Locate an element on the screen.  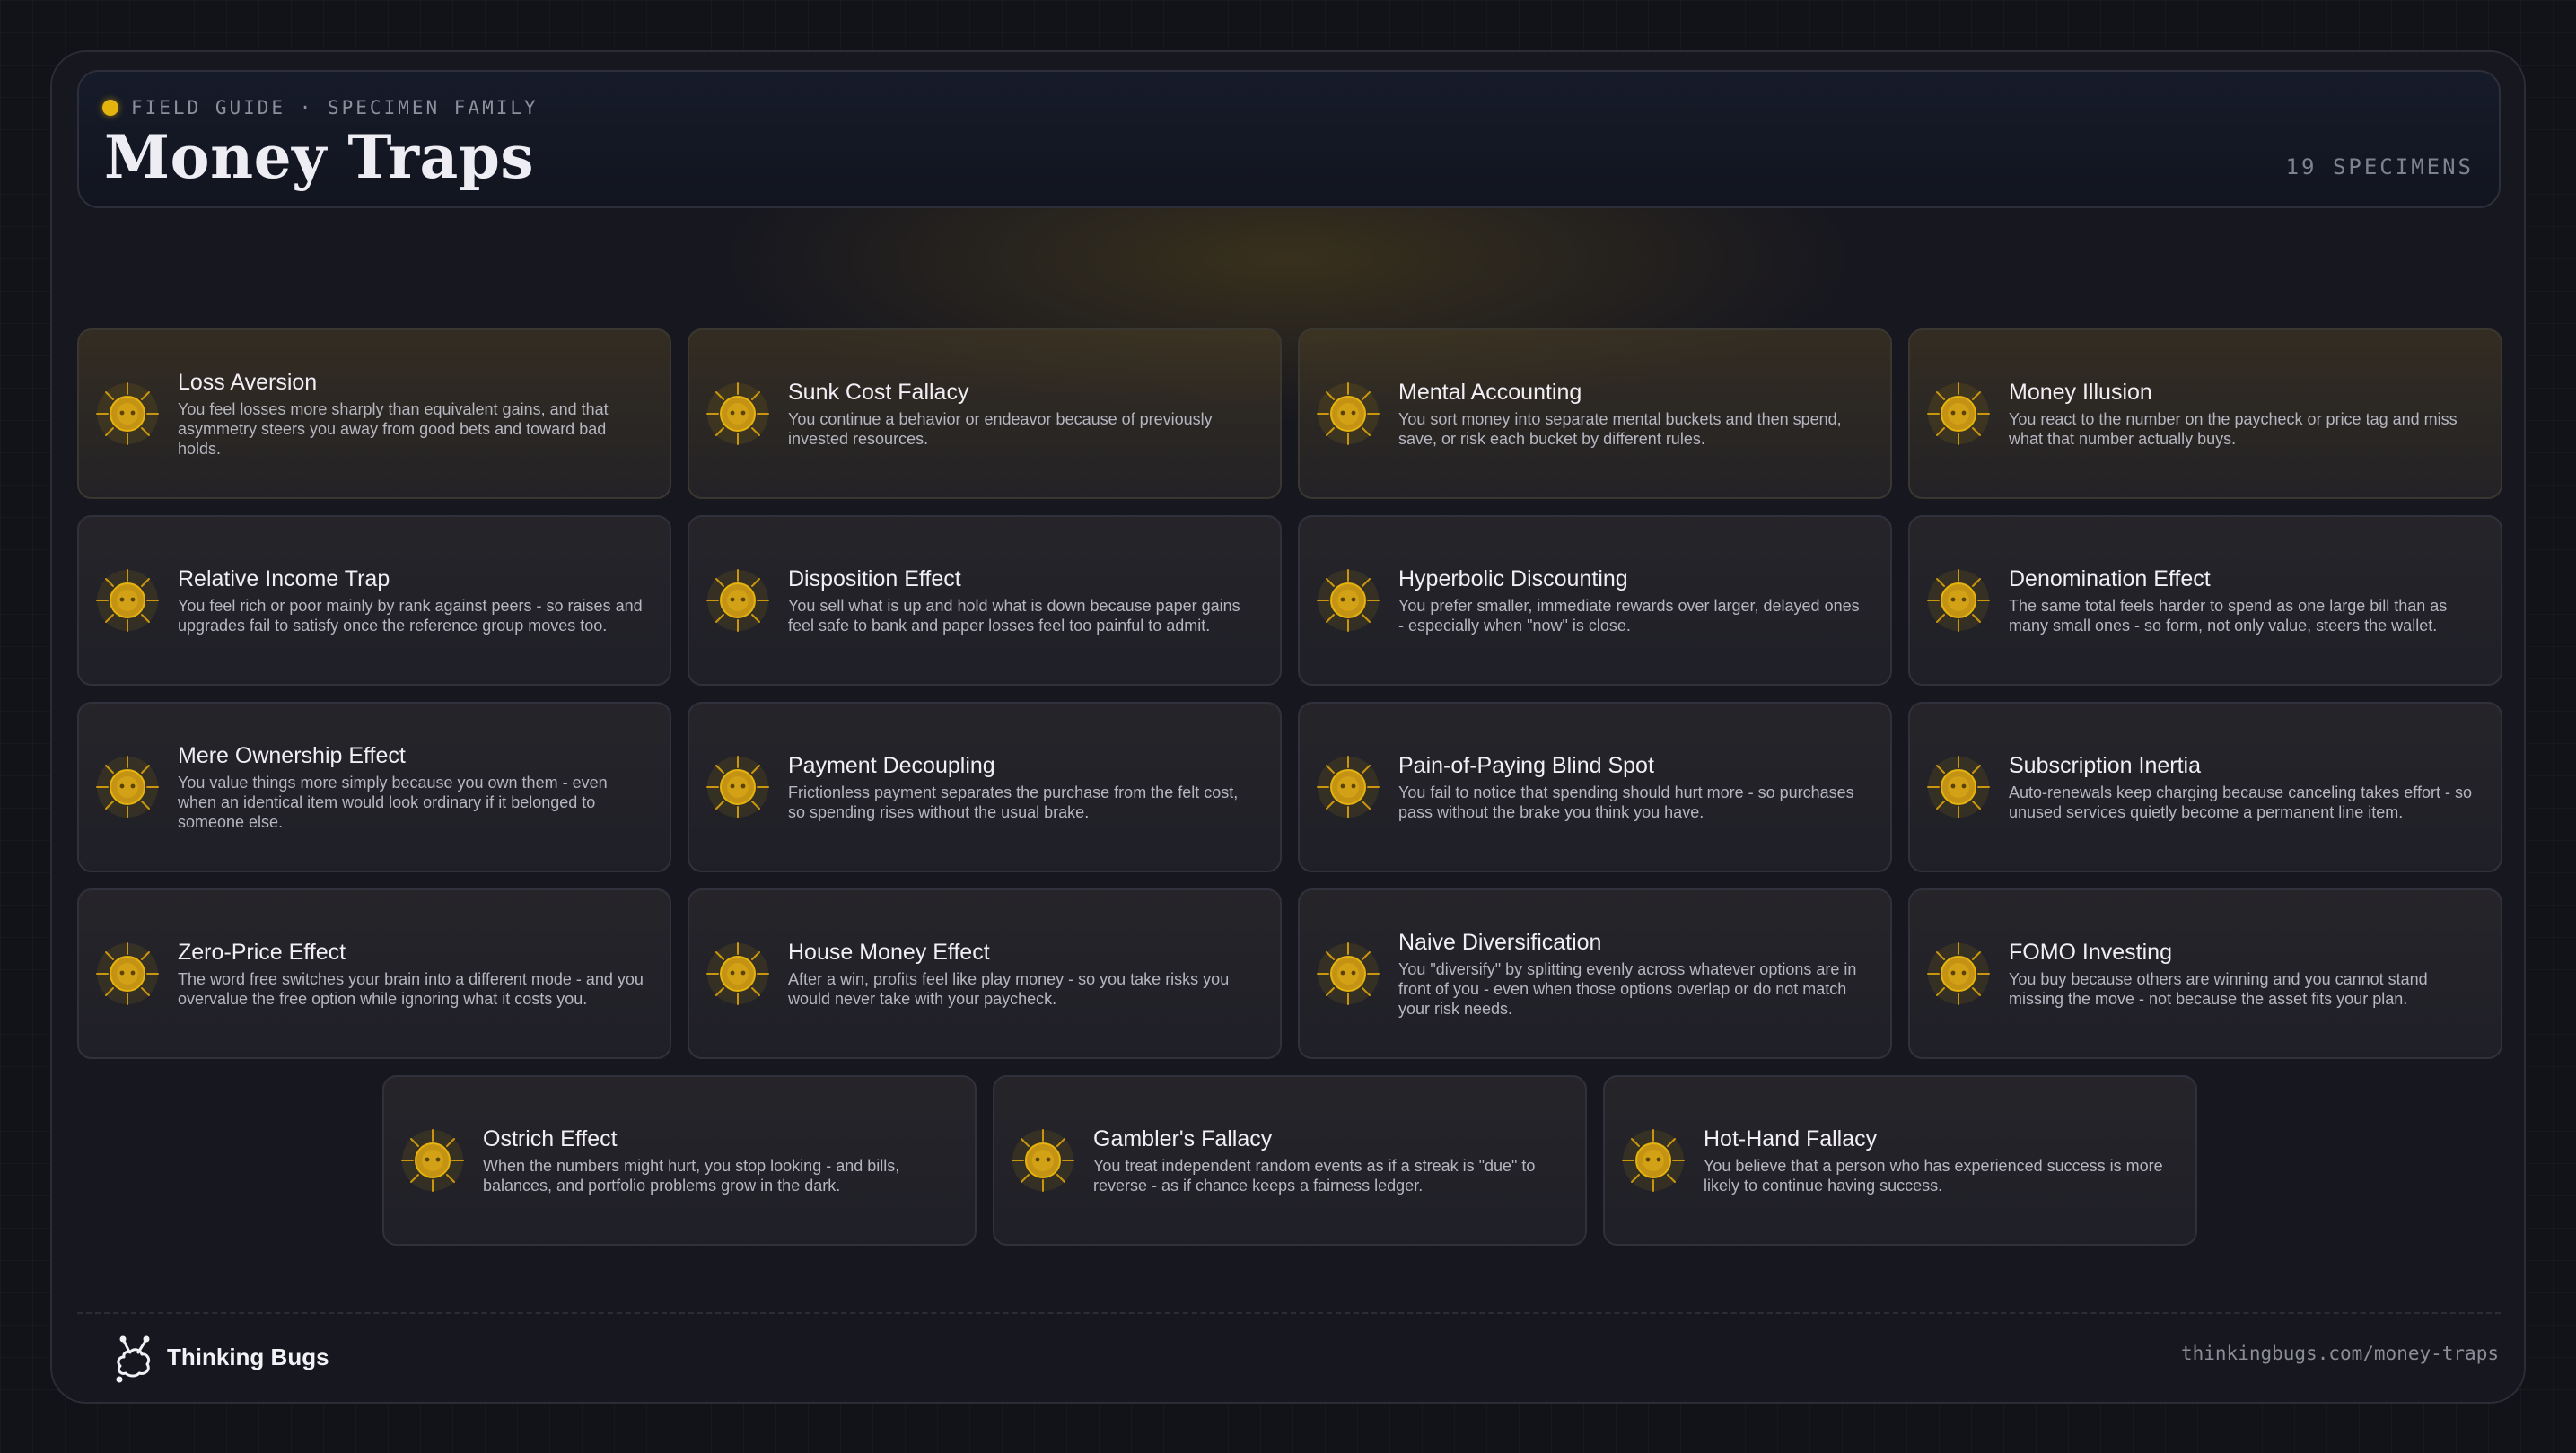
page-title: Money Traps is located at coordinates (319, 157).